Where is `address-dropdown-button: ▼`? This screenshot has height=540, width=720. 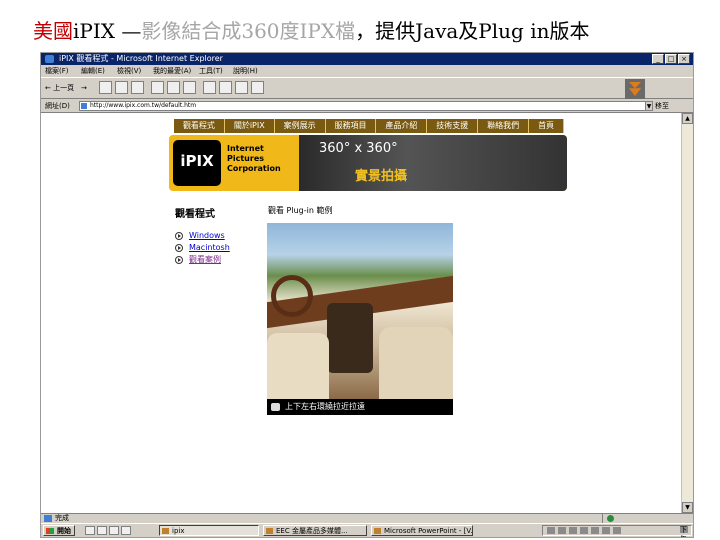
address-dropdown-button: ▼ is located at coordinates (649, 106).